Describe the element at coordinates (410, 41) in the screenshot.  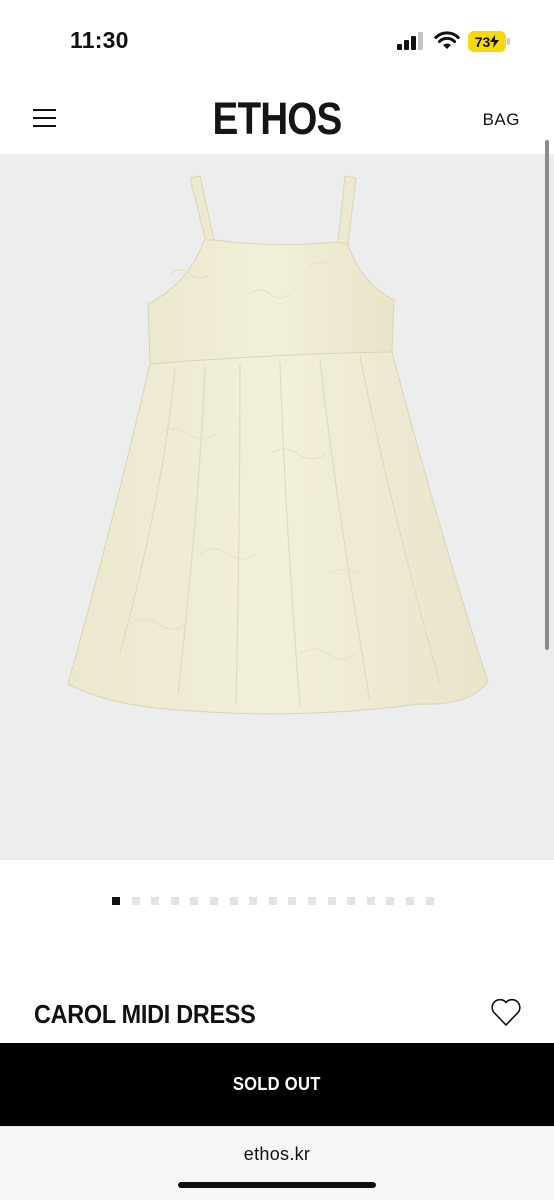
I see `cellular-signal-icon` at that location.